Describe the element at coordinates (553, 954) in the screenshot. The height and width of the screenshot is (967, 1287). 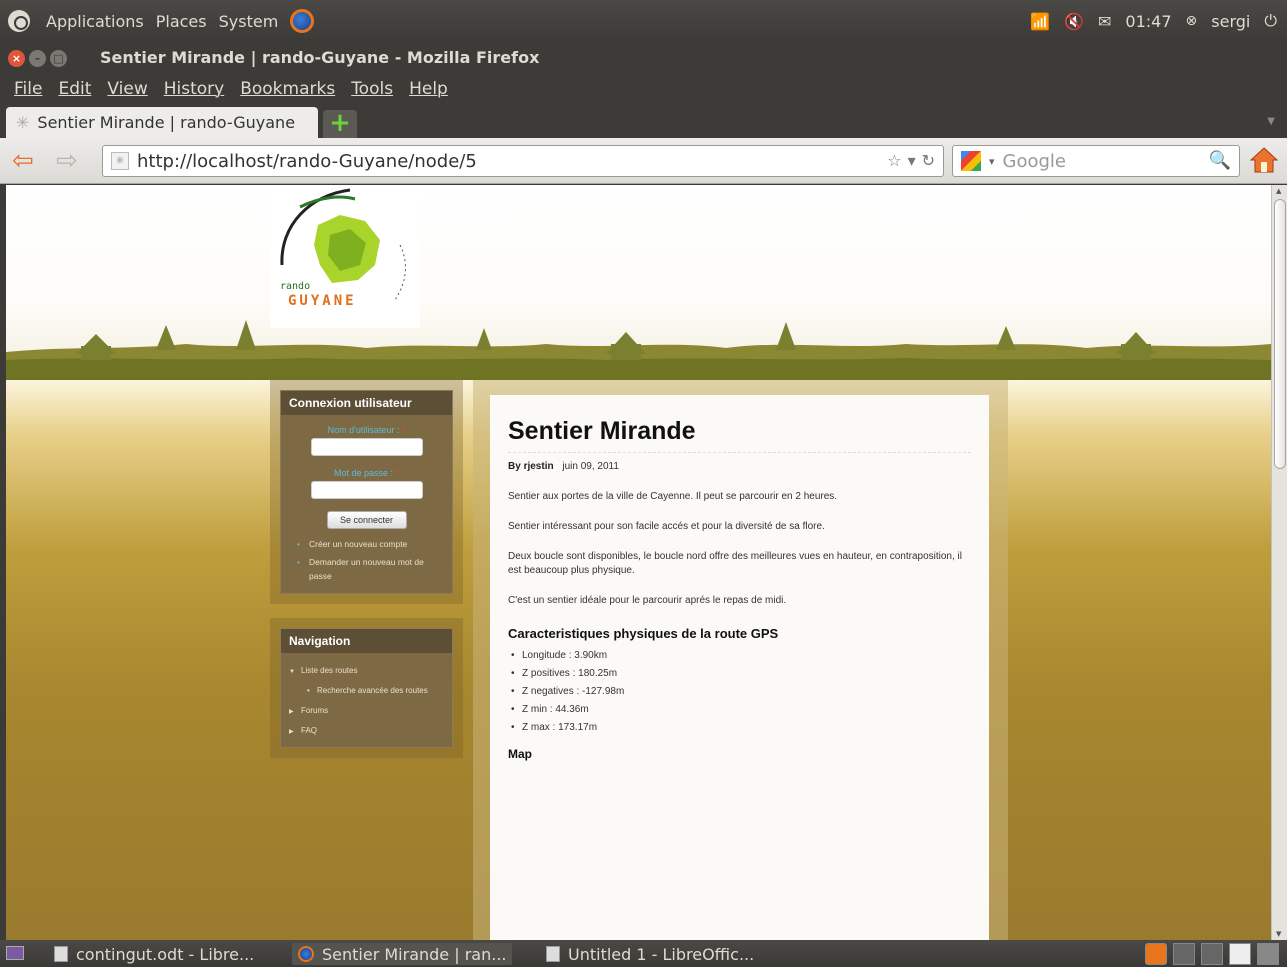
I see `spreadsheet-icon` at that location.